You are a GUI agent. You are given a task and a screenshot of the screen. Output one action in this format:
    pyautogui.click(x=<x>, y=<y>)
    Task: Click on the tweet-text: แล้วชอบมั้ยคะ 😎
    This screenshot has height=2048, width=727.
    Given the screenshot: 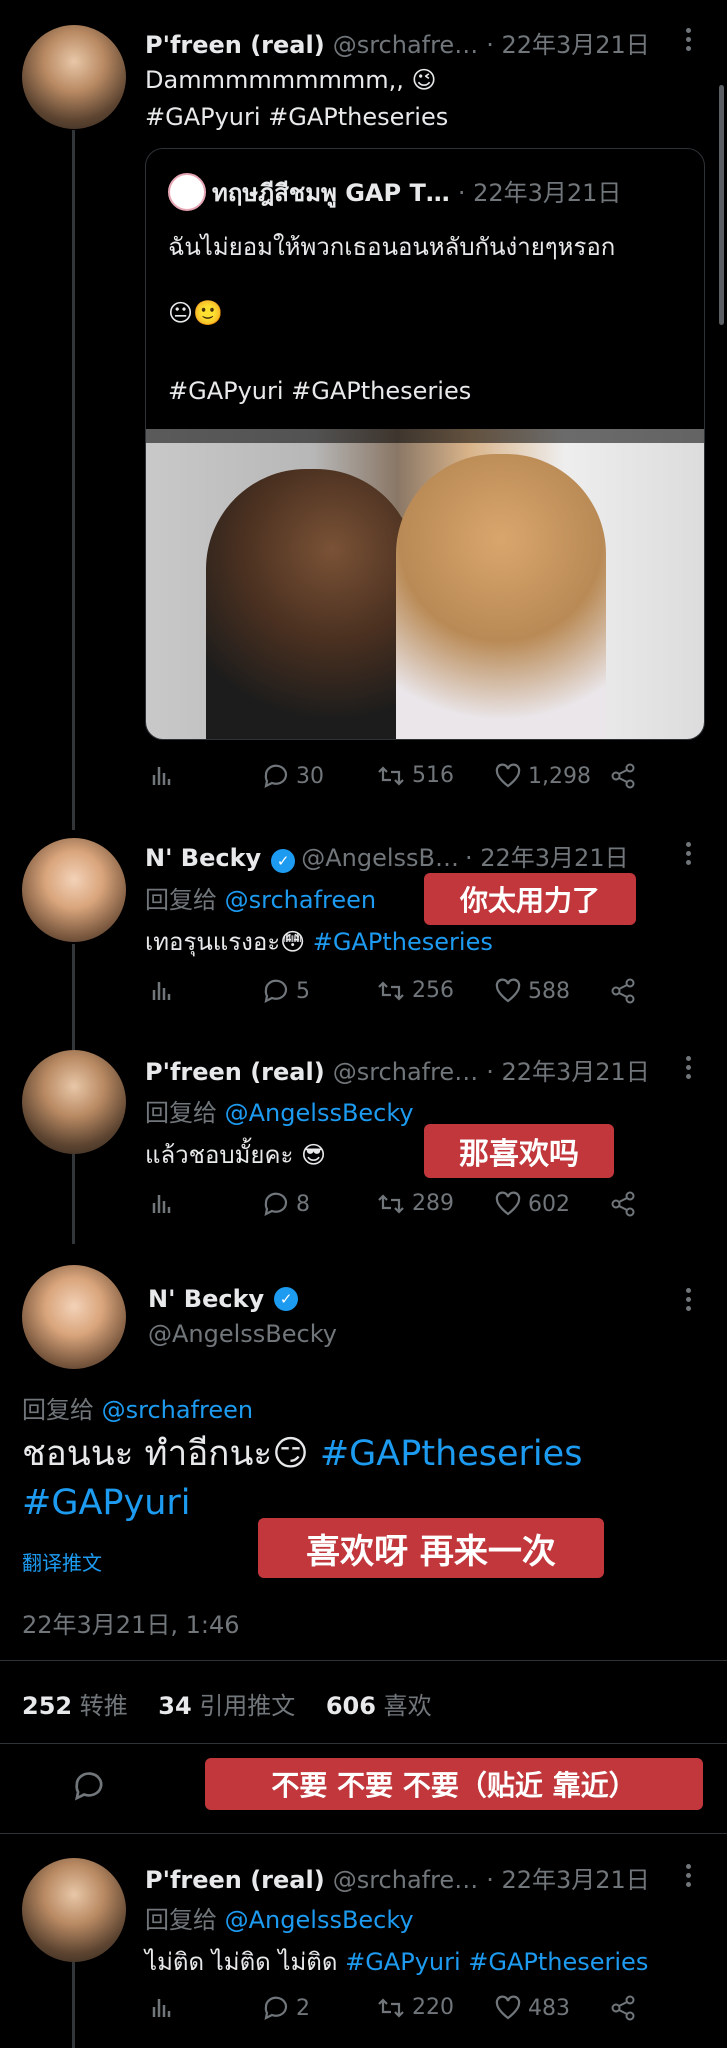 What is the action you would take?
    pyautogui.click(x=236, y=1155)
    